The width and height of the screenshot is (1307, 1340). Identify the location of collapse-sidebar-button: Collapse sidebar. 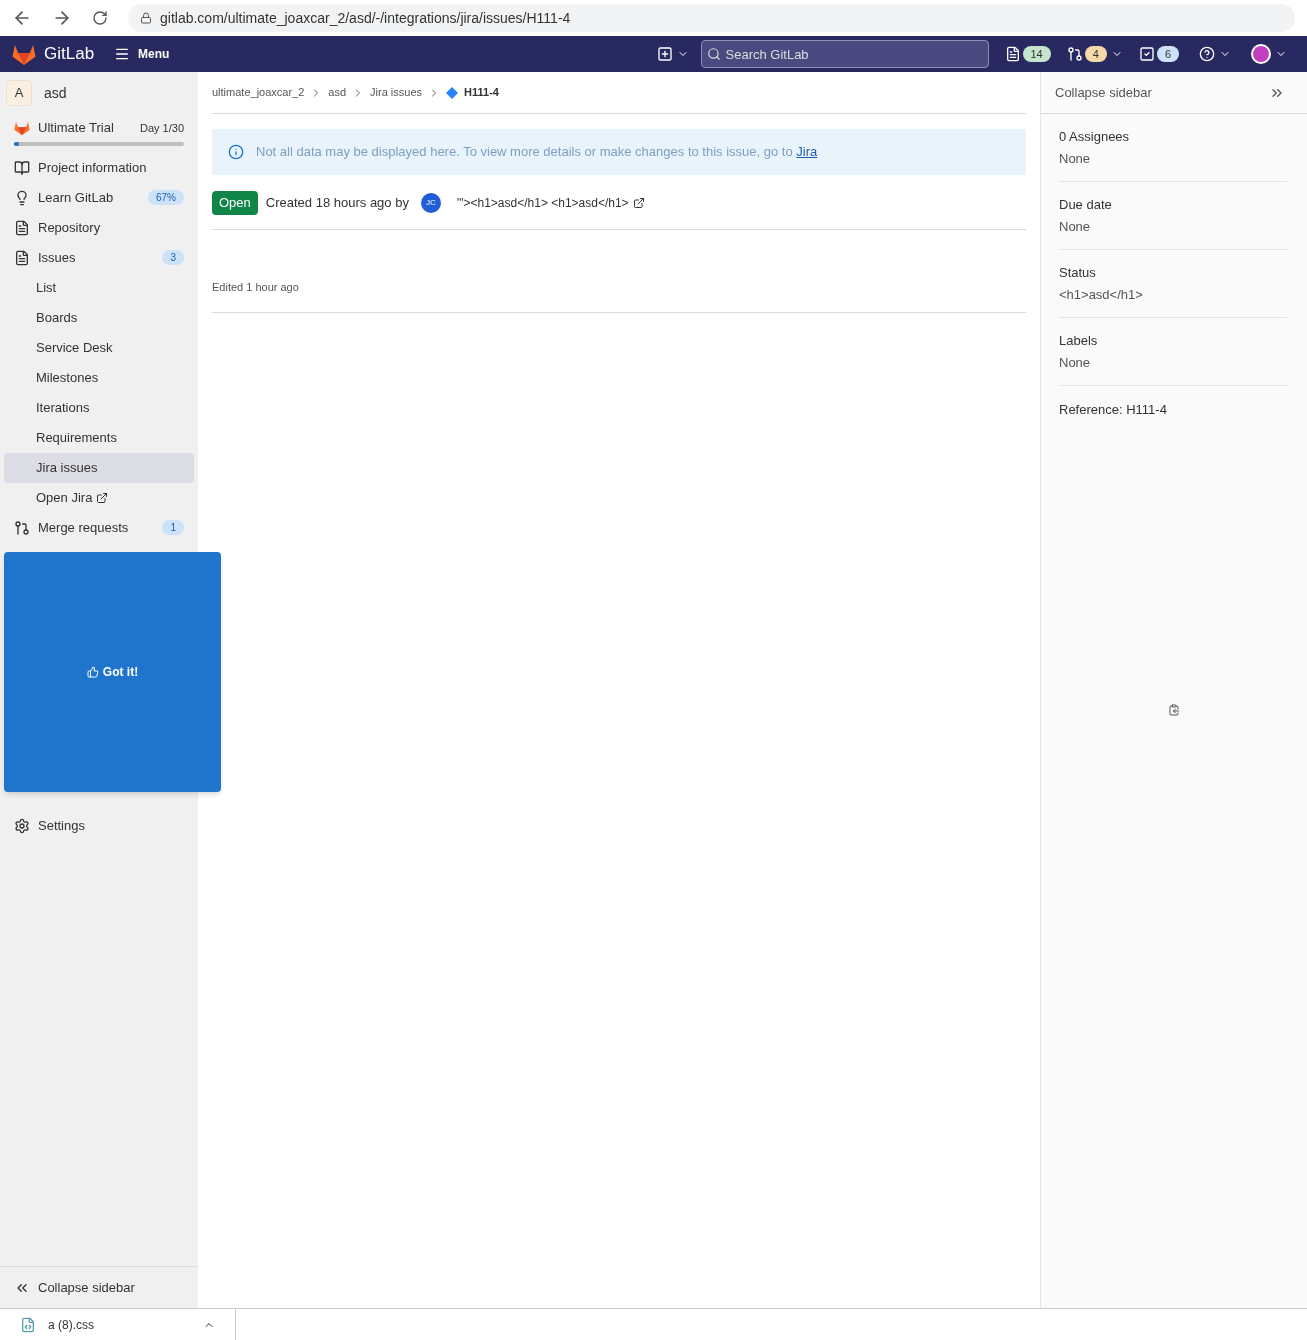
(99, 1287).